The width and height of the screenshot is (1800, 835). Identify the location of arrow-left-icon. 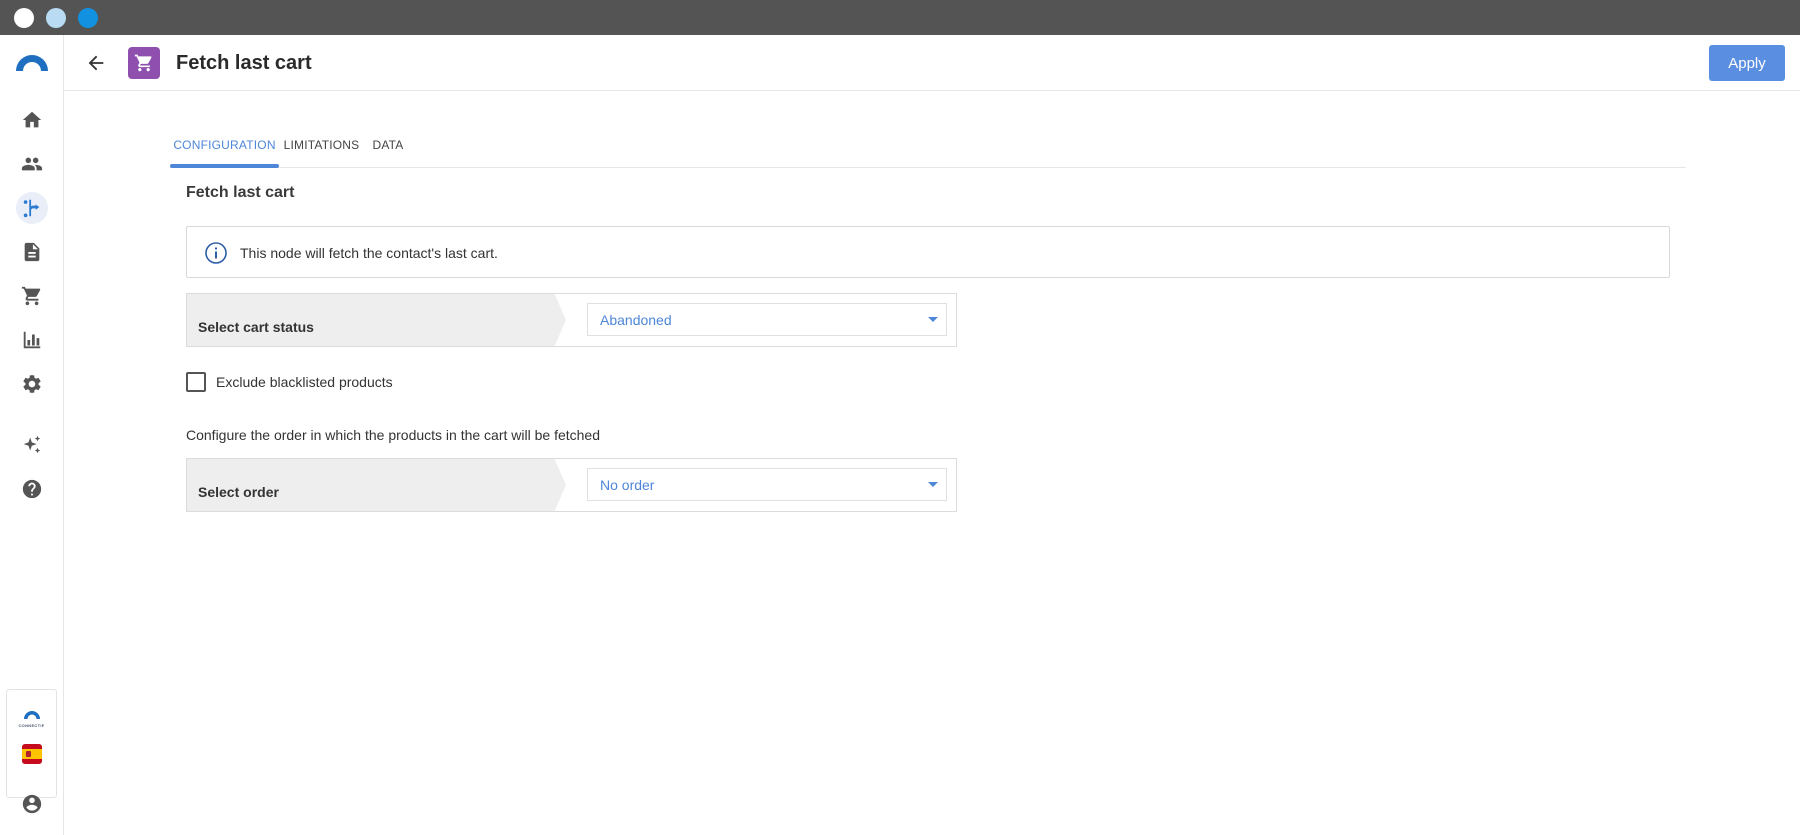
(96, 63).